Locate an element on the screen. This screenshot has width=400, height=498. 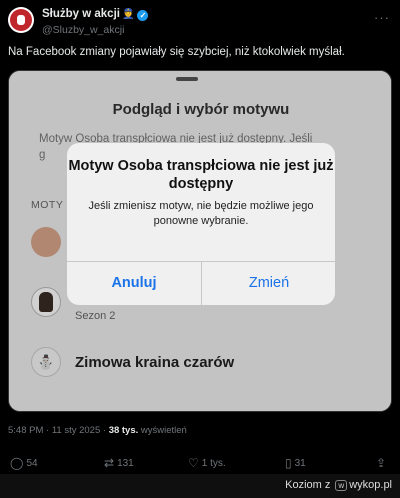
tweet-timestamp: 5:48 PM · 11 sty 2025 · is located at coordinates (58, 430).